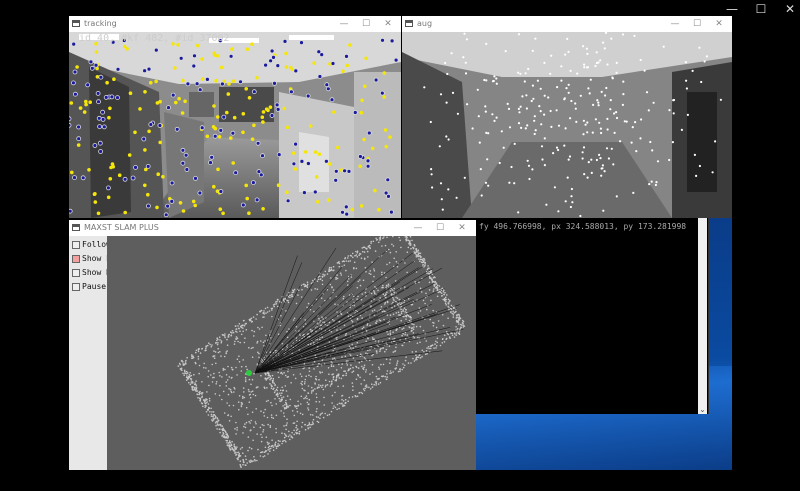 This screenshot has width=800, height=491. Describe the element at coordinates (235, 24) in the screenshot. I see `tracking-titlebar: tracking — ☐ ✕` at that location.